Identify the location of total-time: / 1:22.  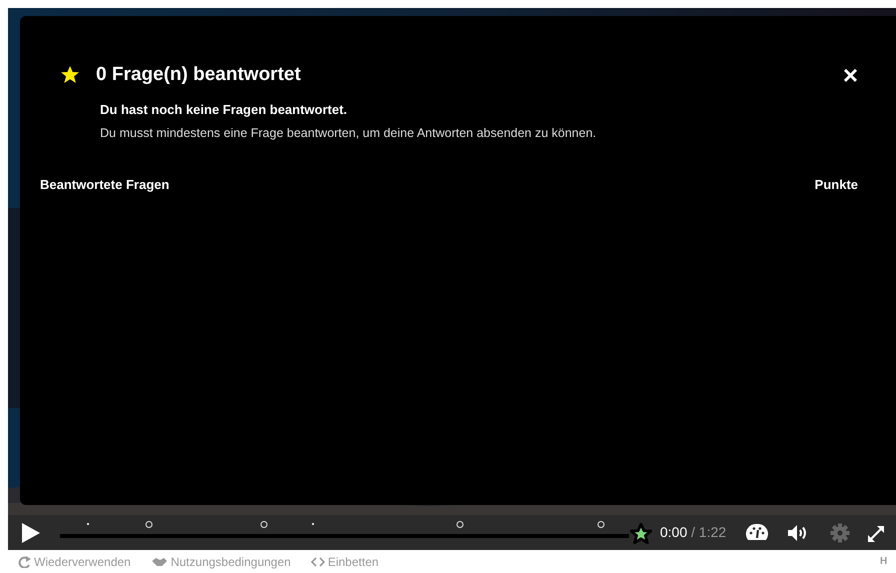
(708, 532).